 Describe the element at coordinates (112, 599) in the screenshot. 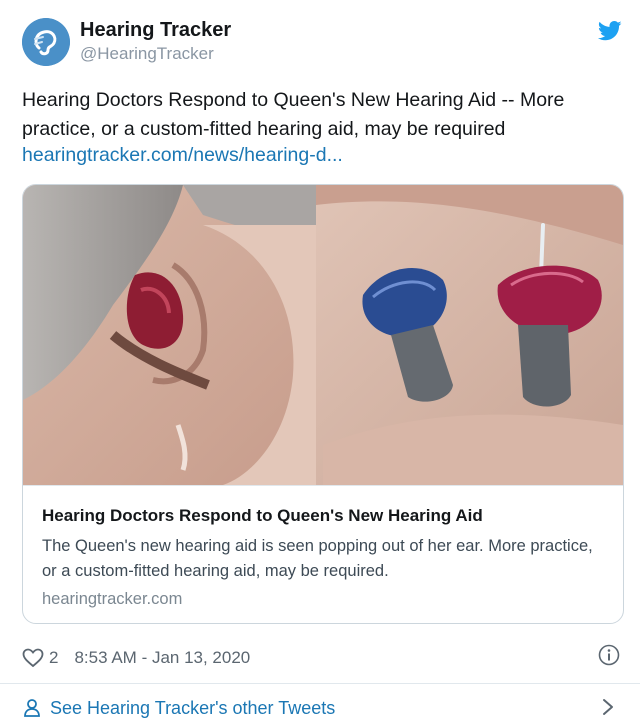

I see `card-domain: hearingtracker.com` at that location.